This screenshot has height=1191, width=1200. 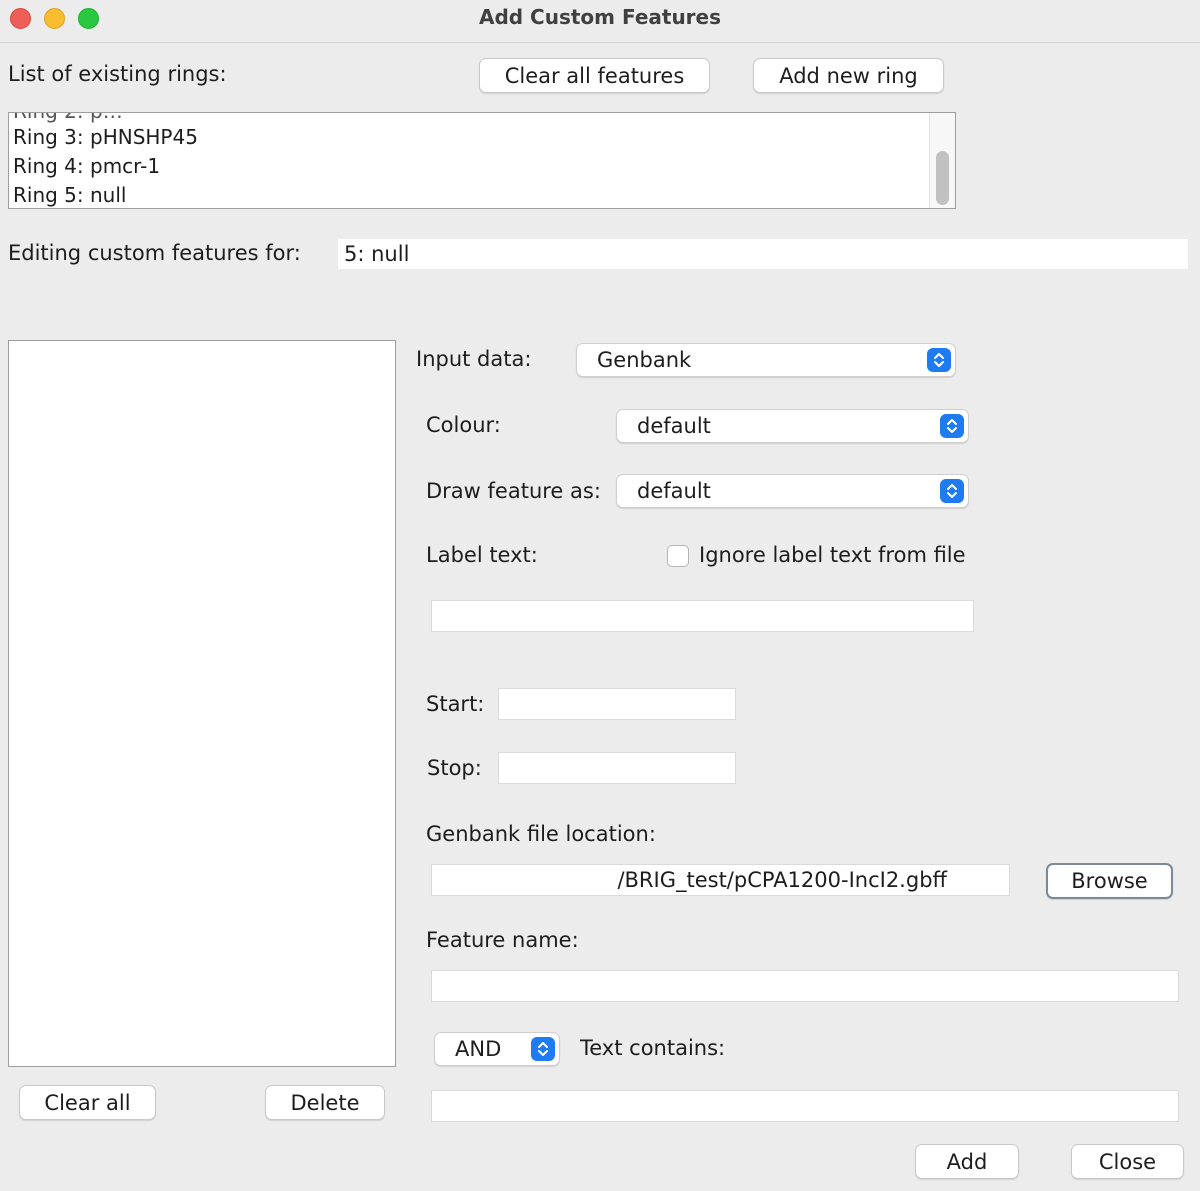 What do you see at coordinates (69, 195) in the screenshot?
I see `list-item: Ring 5: null` at bounding box center [69, 195].